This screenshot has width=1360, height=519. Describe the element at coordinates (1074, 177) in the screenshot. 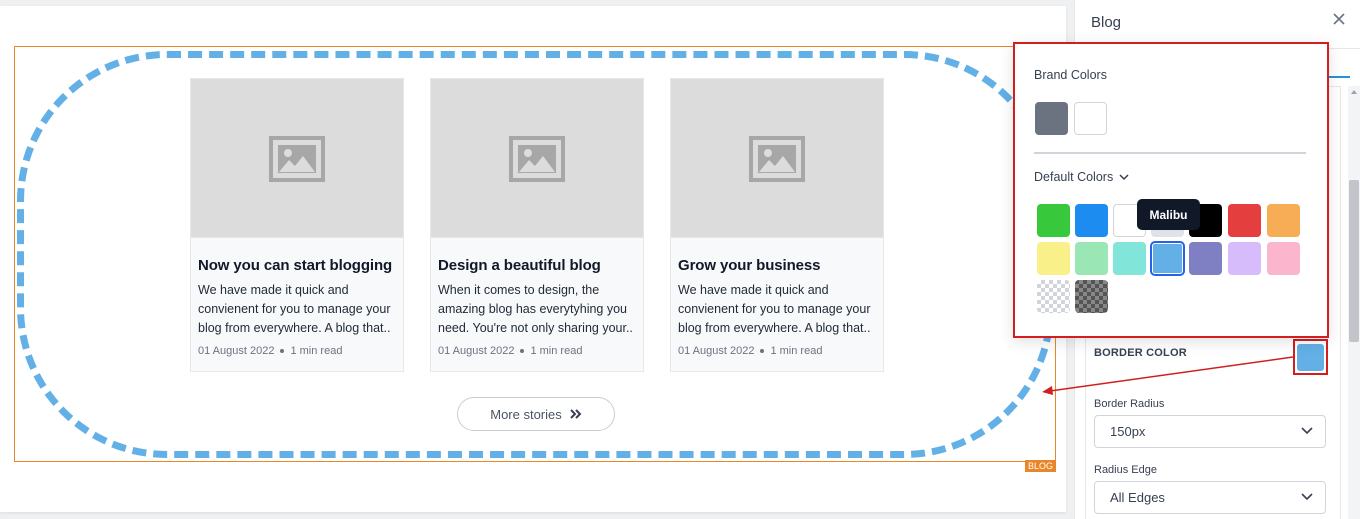

I see `default-colors-heading: Default Colors` at that location.